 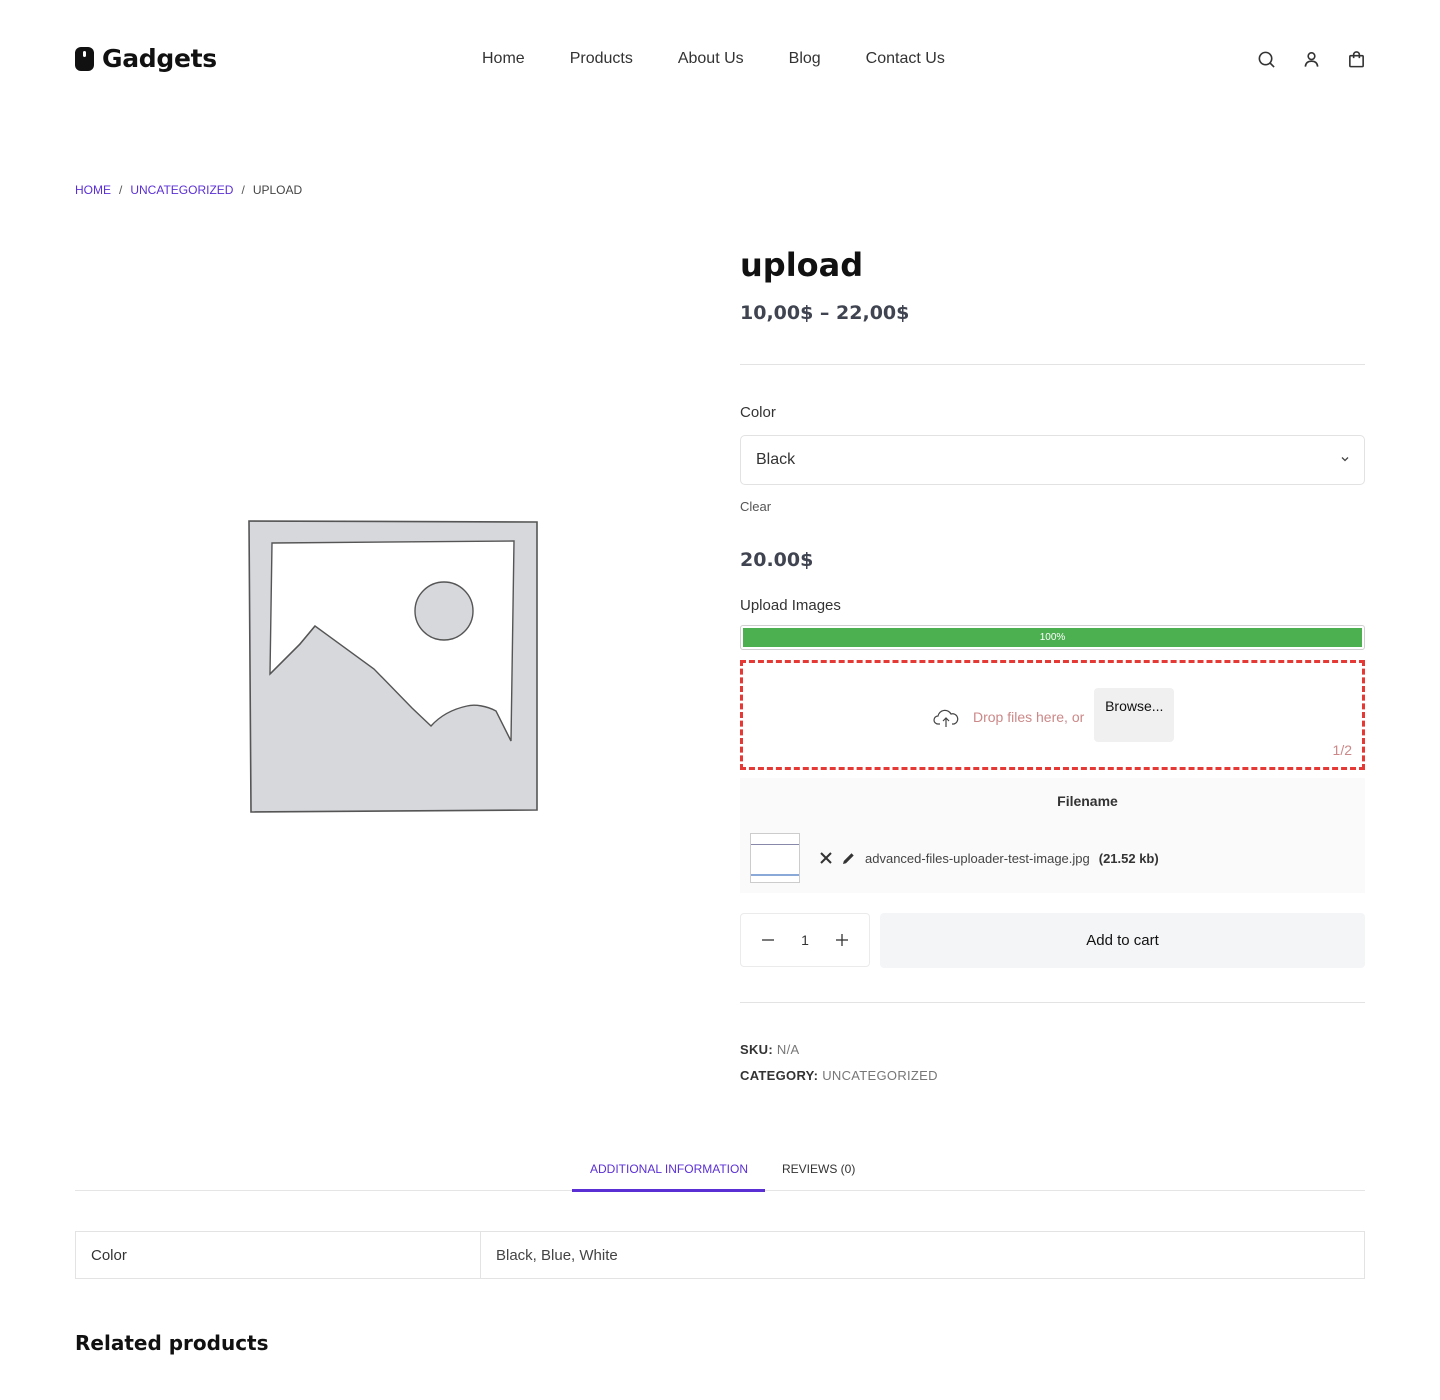 I want to click on tab-additional-information: ADDITIONAL INFORMATION, so click(x=669, y=1169).